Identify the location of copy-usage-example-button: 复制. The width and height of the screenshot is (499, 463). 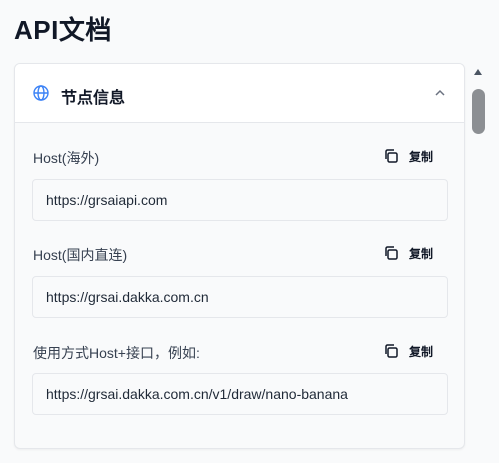
(408, 351).